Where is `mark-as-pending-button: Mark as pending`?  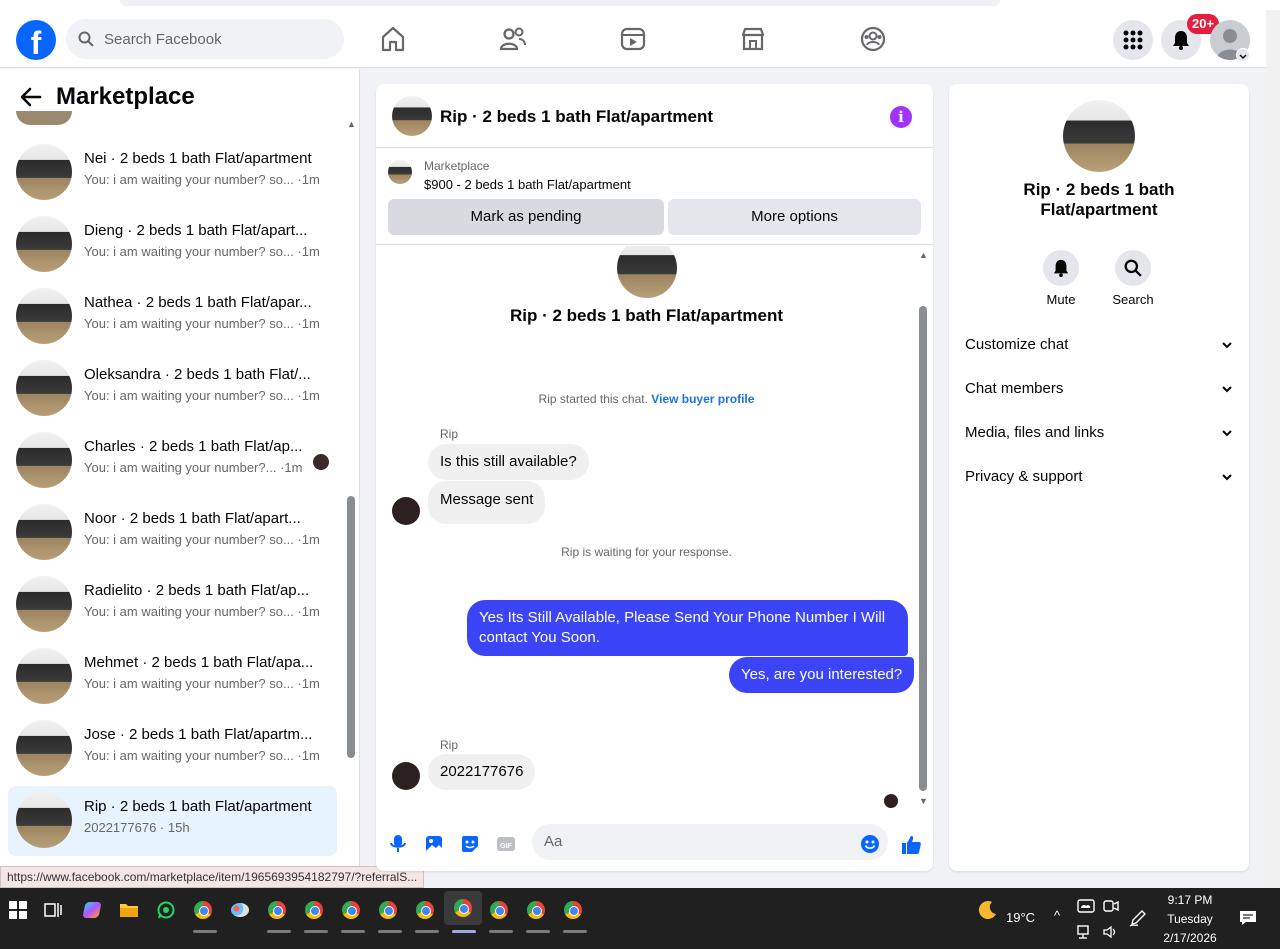 mark-as-pending-button: Mark as pending is located at coordinates (526, 217).